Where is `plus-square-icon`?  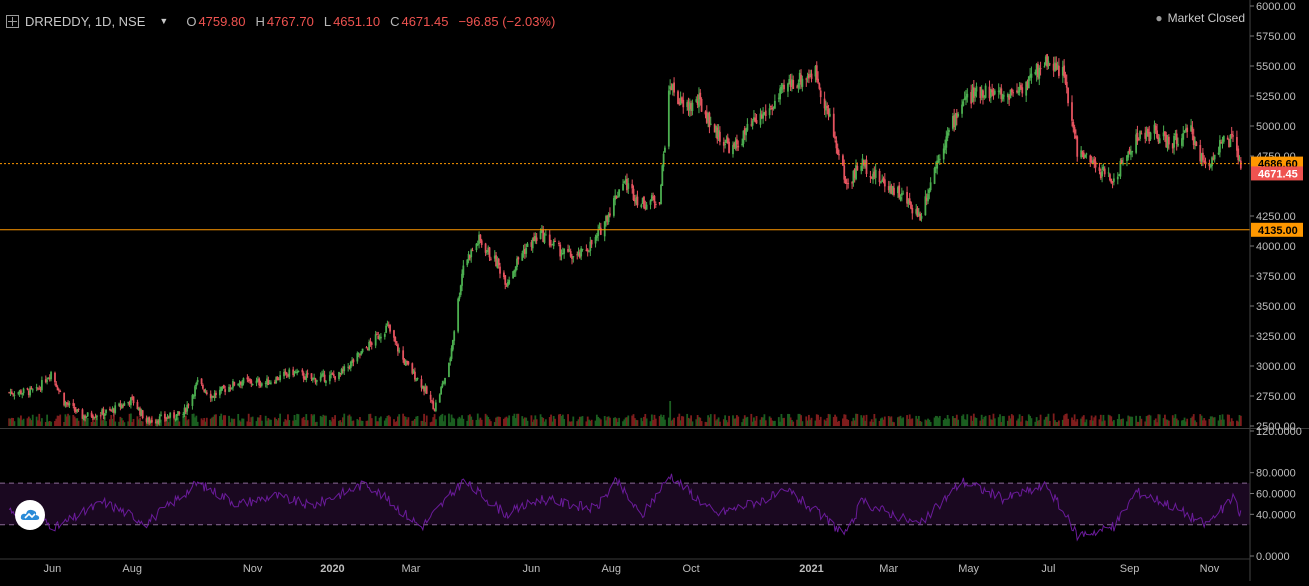 plus-square-icon is located at coordinates (12, 21).